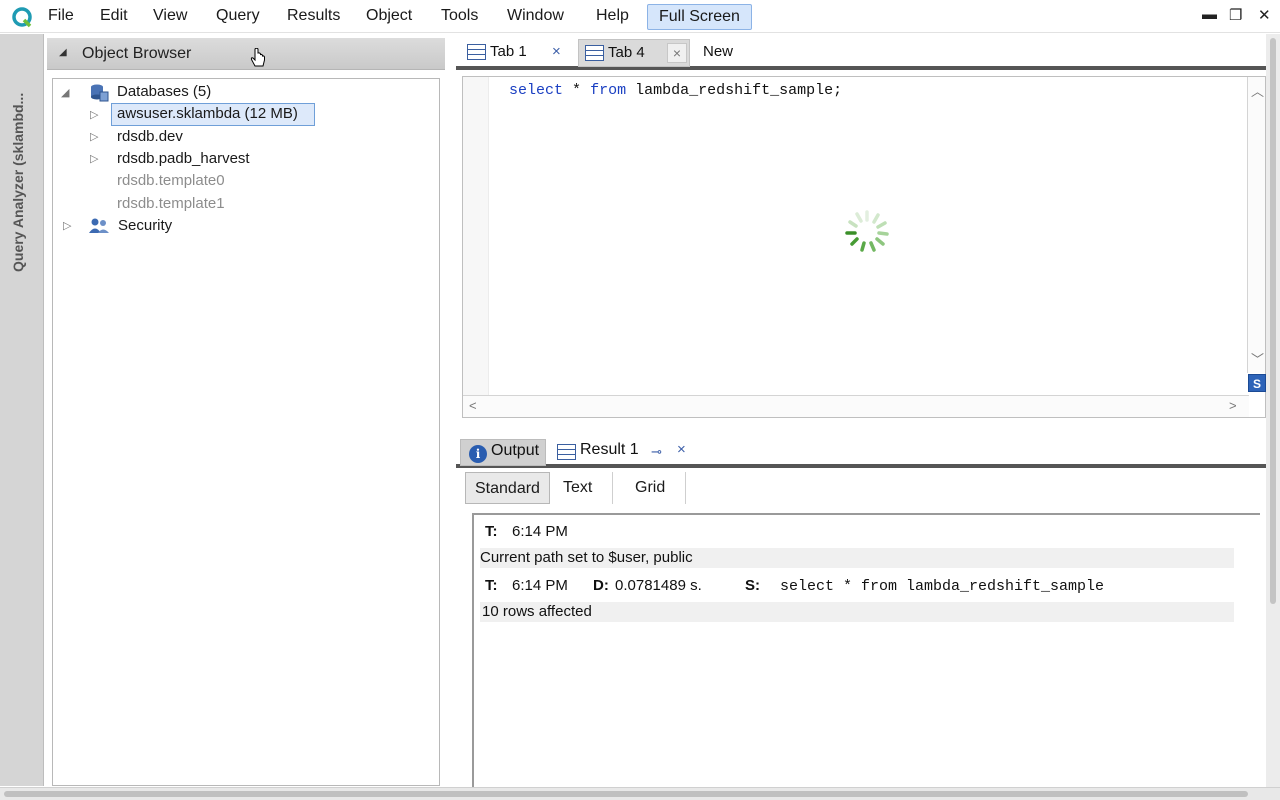 This screenshot has height=800, width=1280. What do you see at coordinates (1257, 358) in the screenshot?
I see `scroll-down-icon: ﹀` at bounding box center [1257, 358].